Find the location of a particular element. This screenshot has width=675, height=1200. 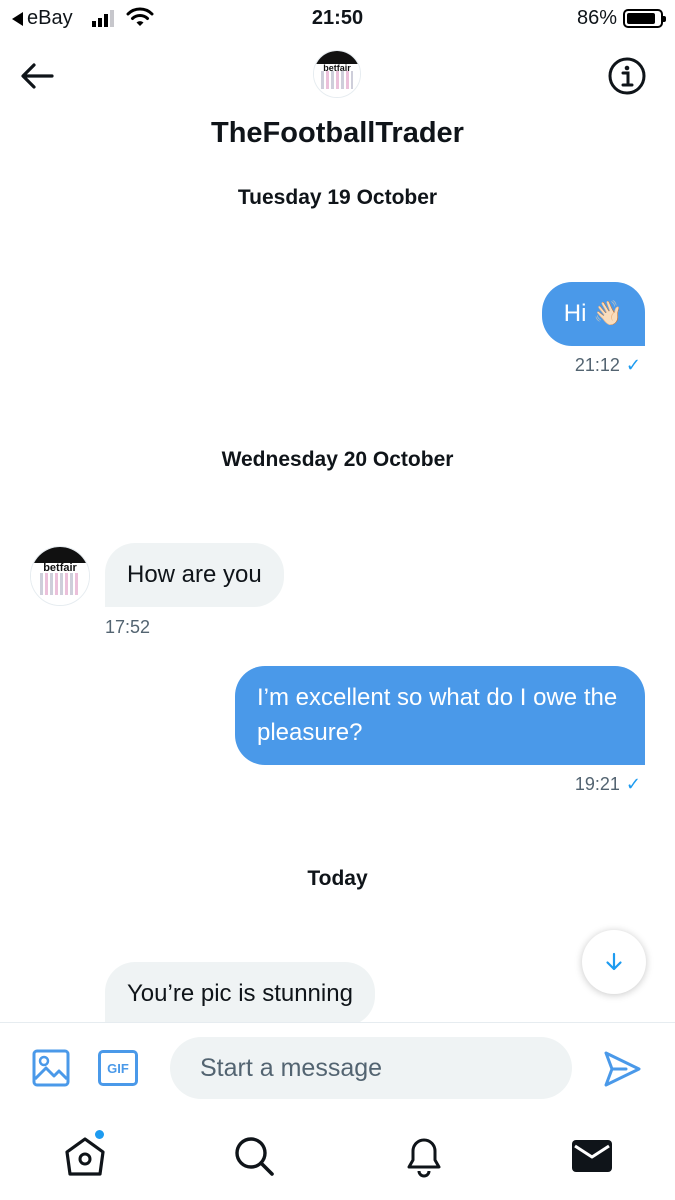

search-icon is located at coordinates (254, 1156).